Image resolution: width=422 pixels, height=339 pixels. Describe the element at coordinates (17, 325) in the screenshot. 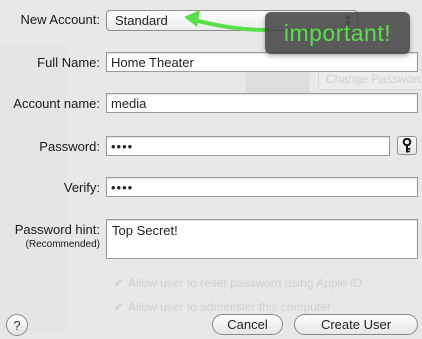

I see `help-button: ?` at that location.